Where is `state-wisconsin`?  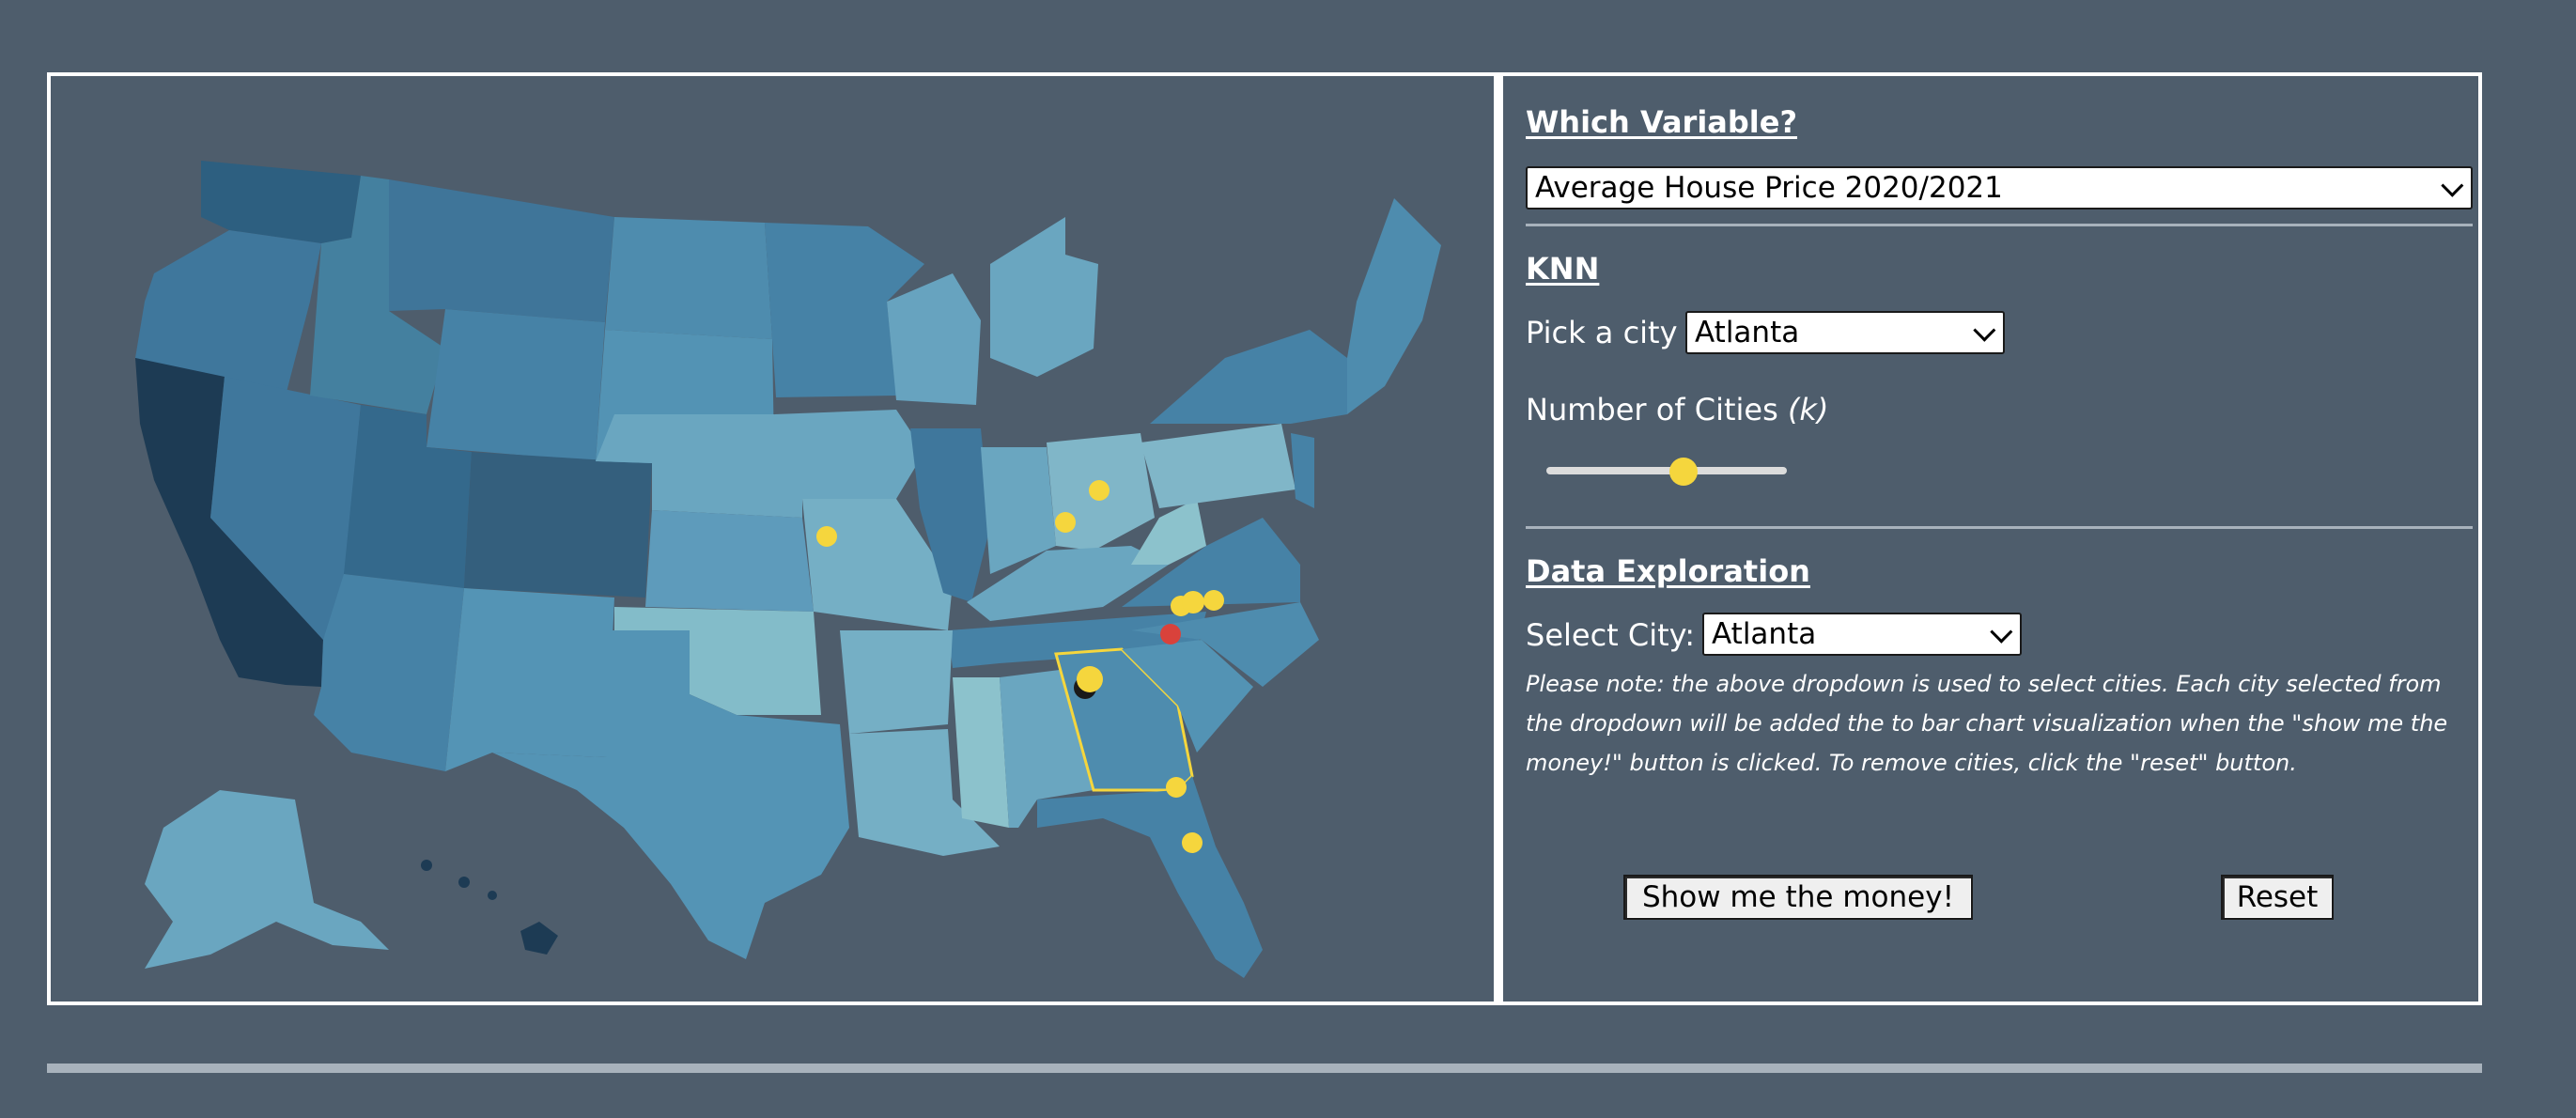
state-wisconsin is located at coordinates (934, 339).